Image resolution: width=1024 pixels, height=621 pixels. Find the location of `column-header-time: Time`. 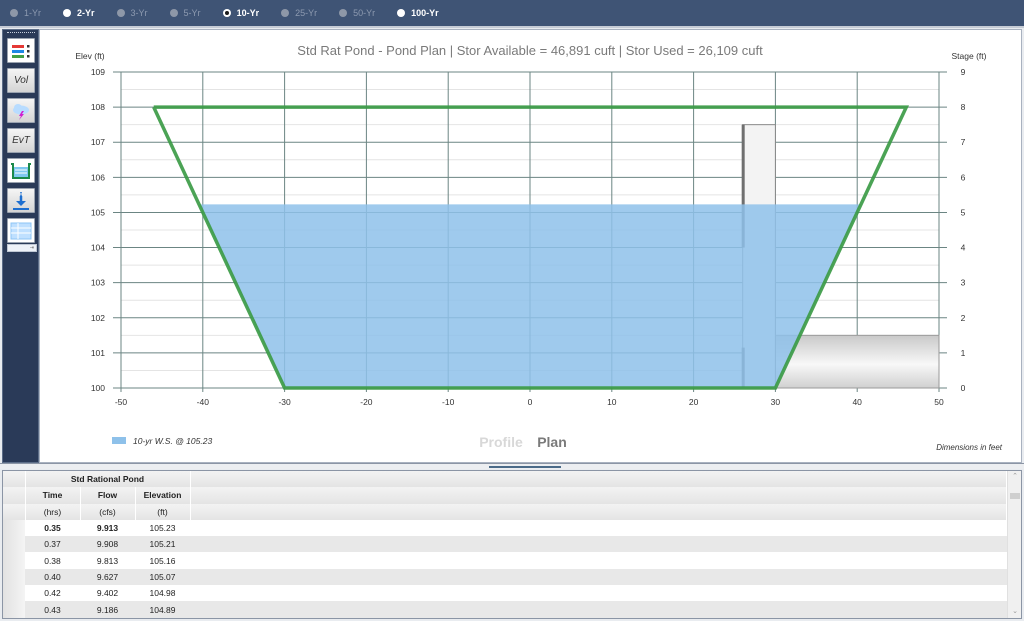

column-header-time: Time is located at coordinates (53, 495).